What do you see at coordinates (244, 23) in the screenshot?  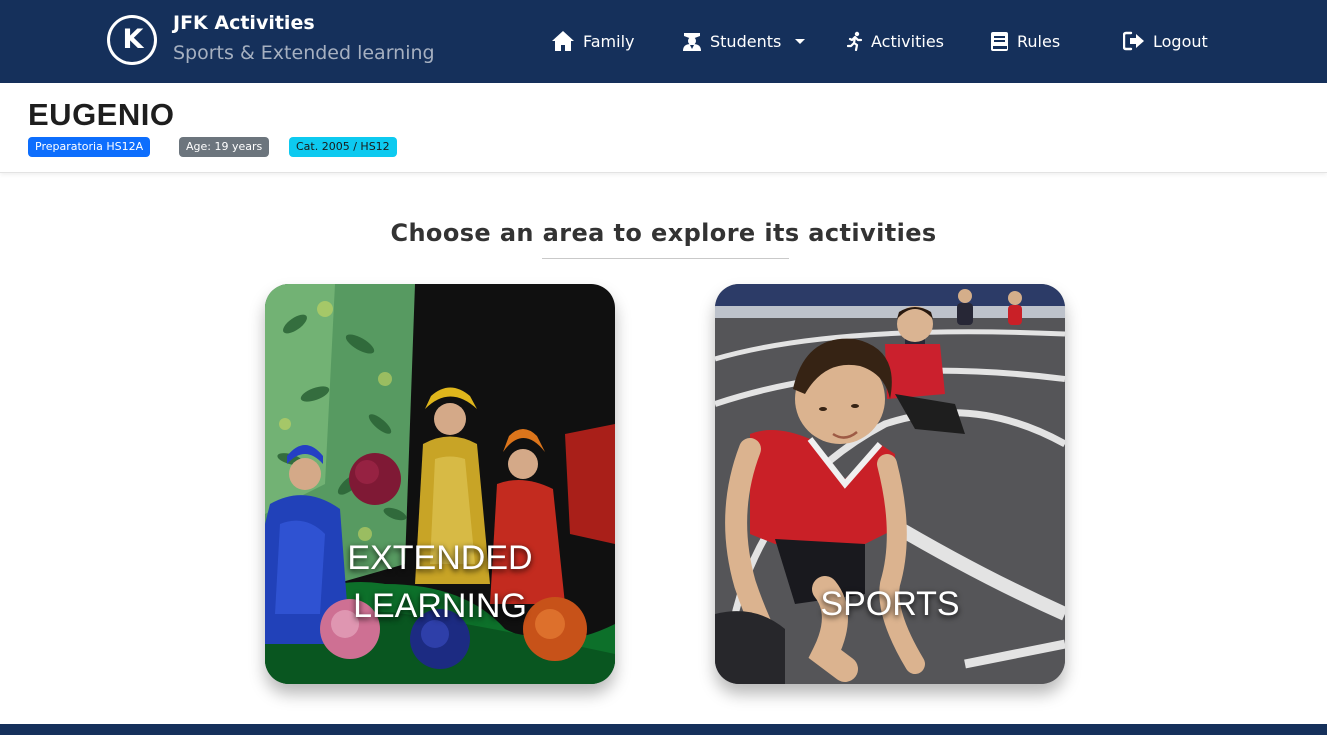 I see `brand-title: JFK Activities` at bounding box center [244, 23].